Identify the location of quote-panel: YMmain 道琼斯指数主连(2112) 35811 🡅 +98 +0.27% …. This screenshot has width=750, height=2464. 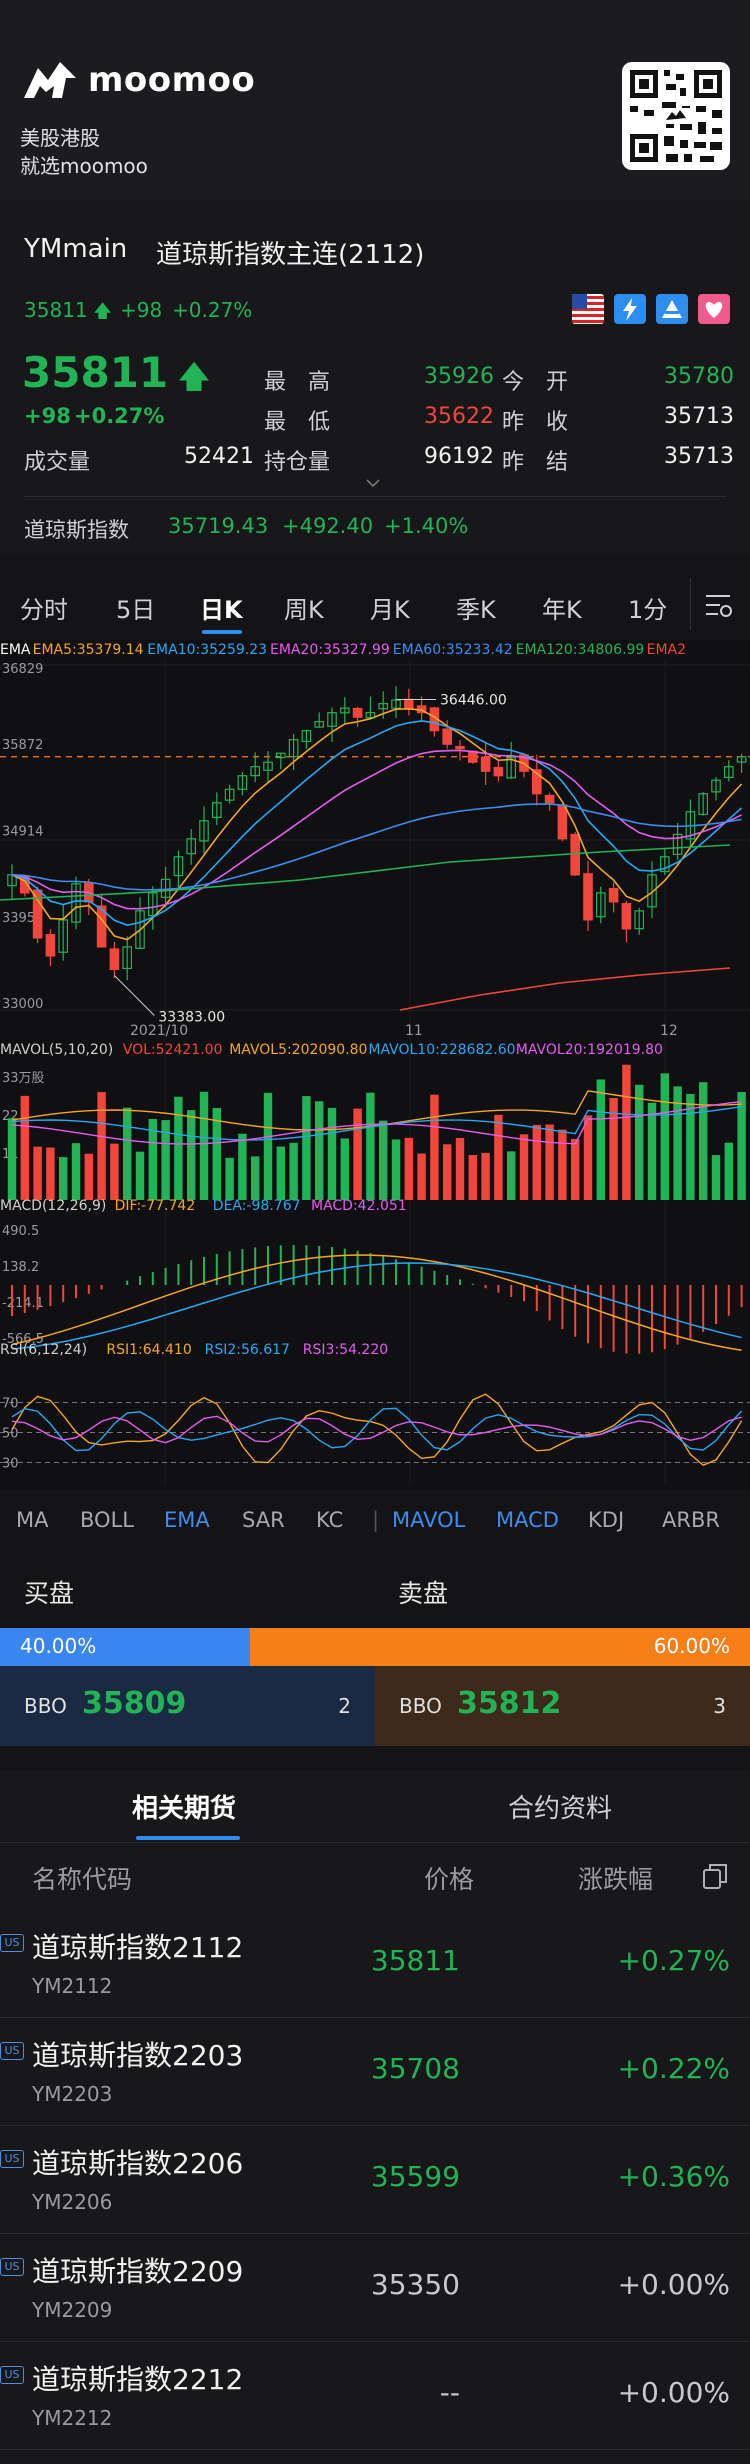
(375, 377).